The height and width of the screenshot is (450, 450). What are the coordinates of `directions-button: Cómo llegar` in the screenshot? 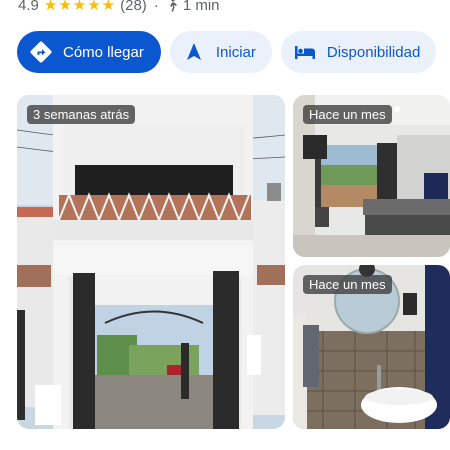 It's located at (89, 52).